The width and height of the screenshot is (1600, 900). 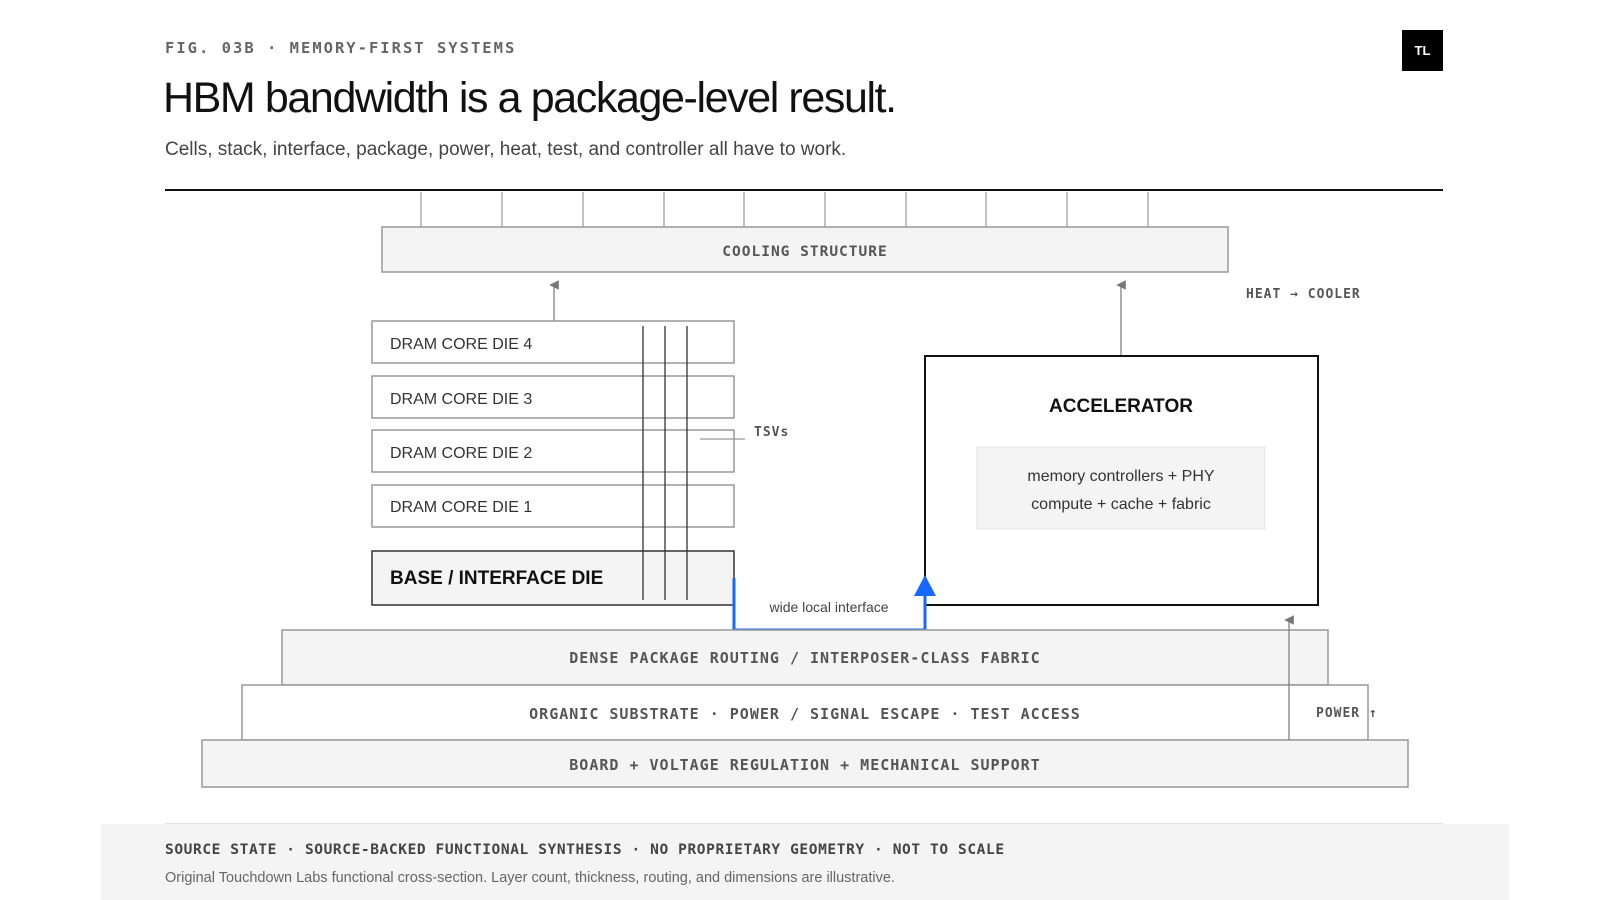 What do you see at coordinates (771, 432) in the screenshot?
I see `tsv-label: TSVs` at bounding box center [771, 432].